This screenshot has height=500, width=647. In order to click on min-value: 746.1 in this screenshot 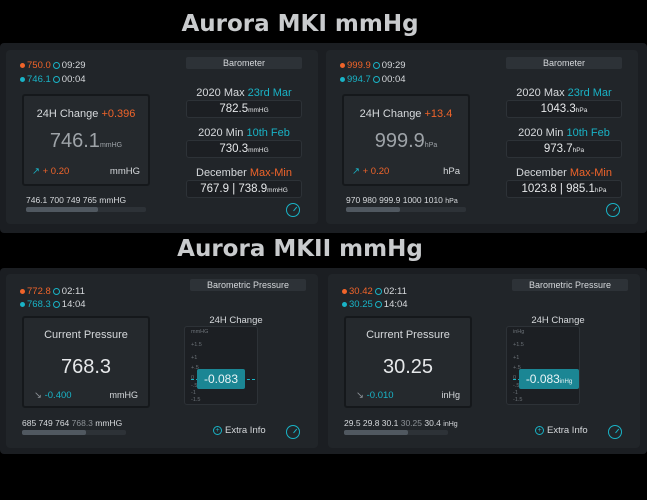, I will do `click(39, 79)`.